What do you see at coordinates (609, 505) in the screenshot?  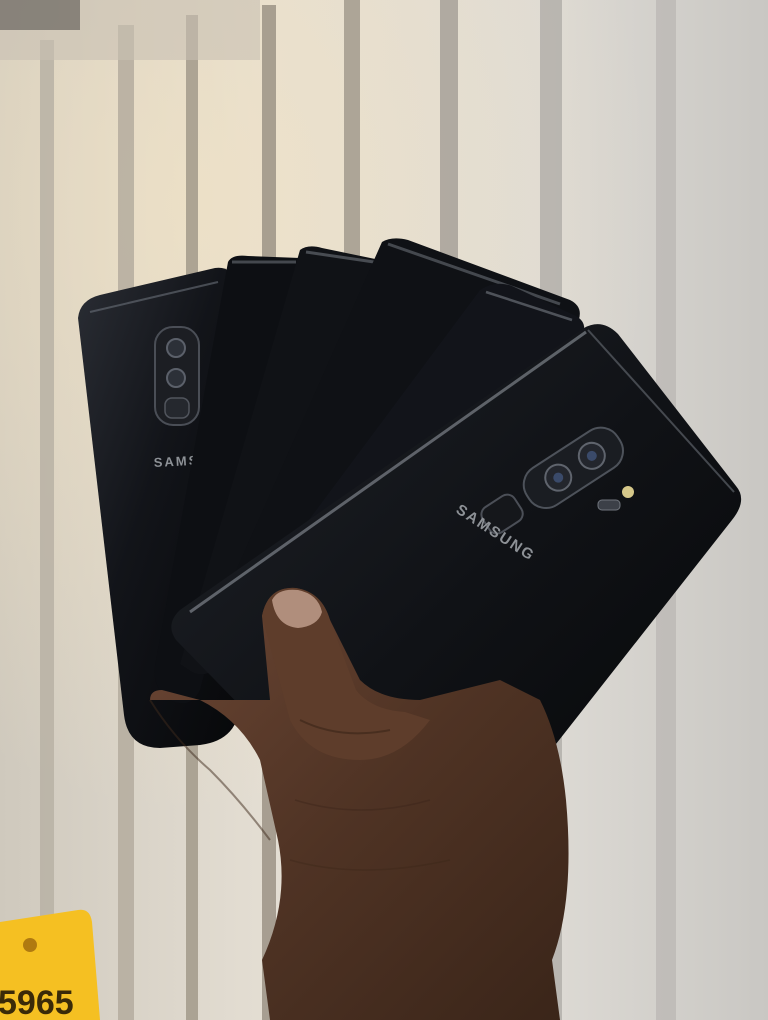 I see `sensor-icon` at bounding box center [609, 505].